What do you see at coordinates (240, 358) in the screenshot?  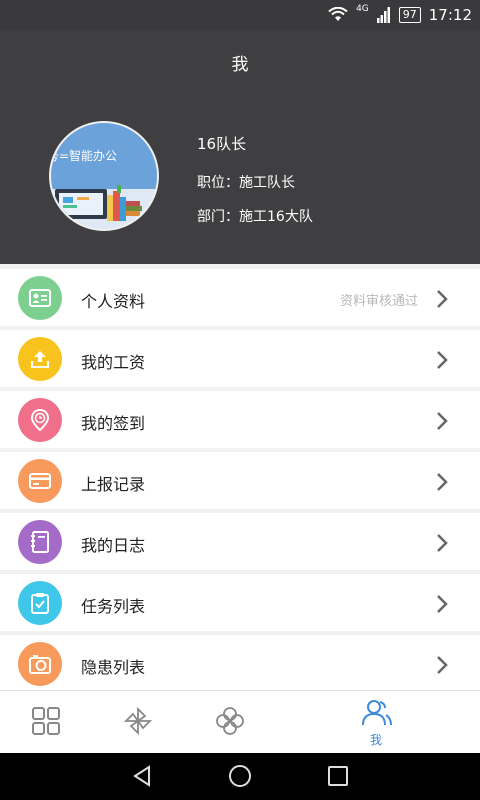 I see `menu-item-salary: 我的工资` at bounding box center [240, 358].